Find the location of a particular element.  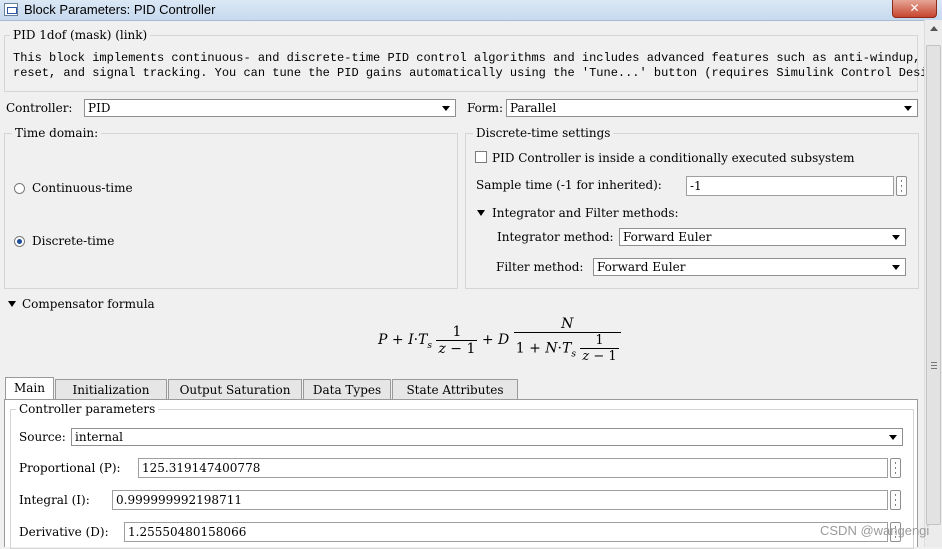

scroll-up-icon is located at coordinates (934, 28).